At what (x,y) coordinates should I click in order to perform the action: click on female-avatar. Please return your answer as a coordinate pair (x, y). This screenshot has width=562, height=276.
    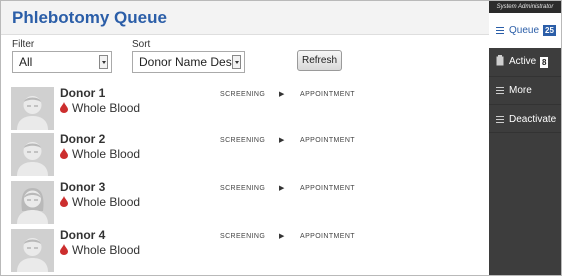
    Looking at the image, I should click on (32, 202).